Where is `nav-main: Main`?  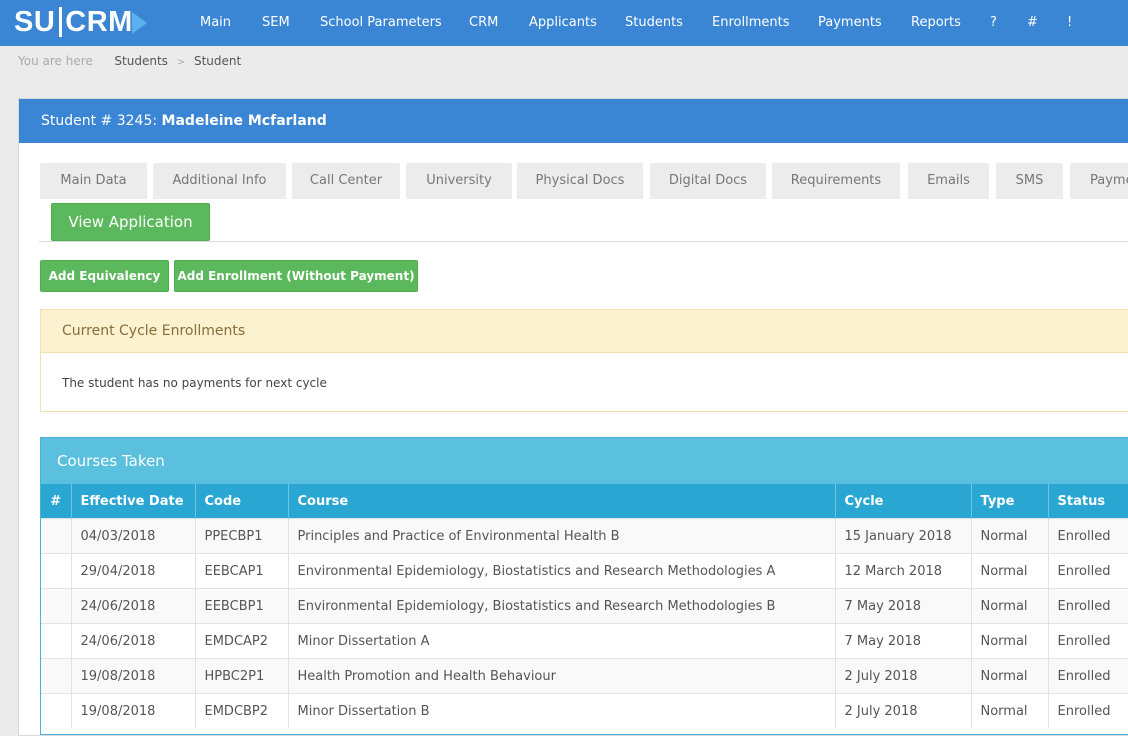
nav-main: Main is located at coordinates (215, 23).